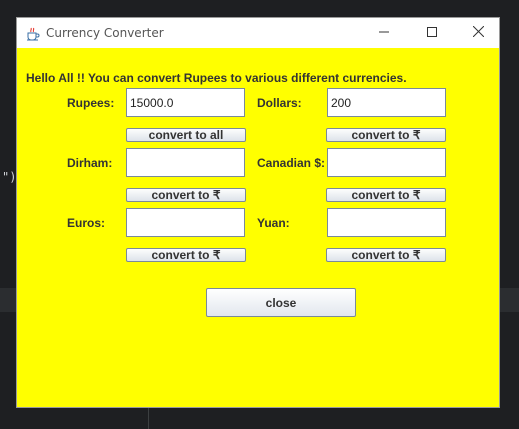 Image resolution: width=519 pixels, height=429 pixels. I want to click on dirham-label: Dirham:, so click(90, 163).